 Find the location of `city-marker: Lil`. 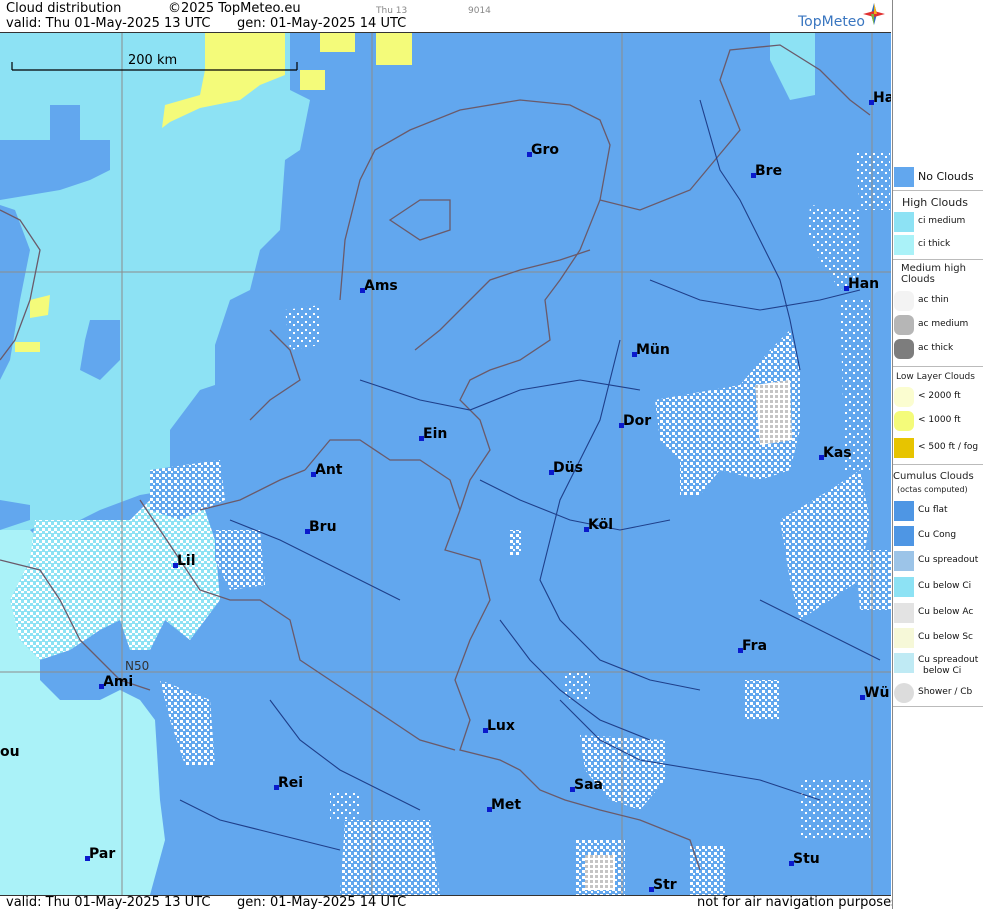

city-marker: Lil is located at coordinates (184, 561).